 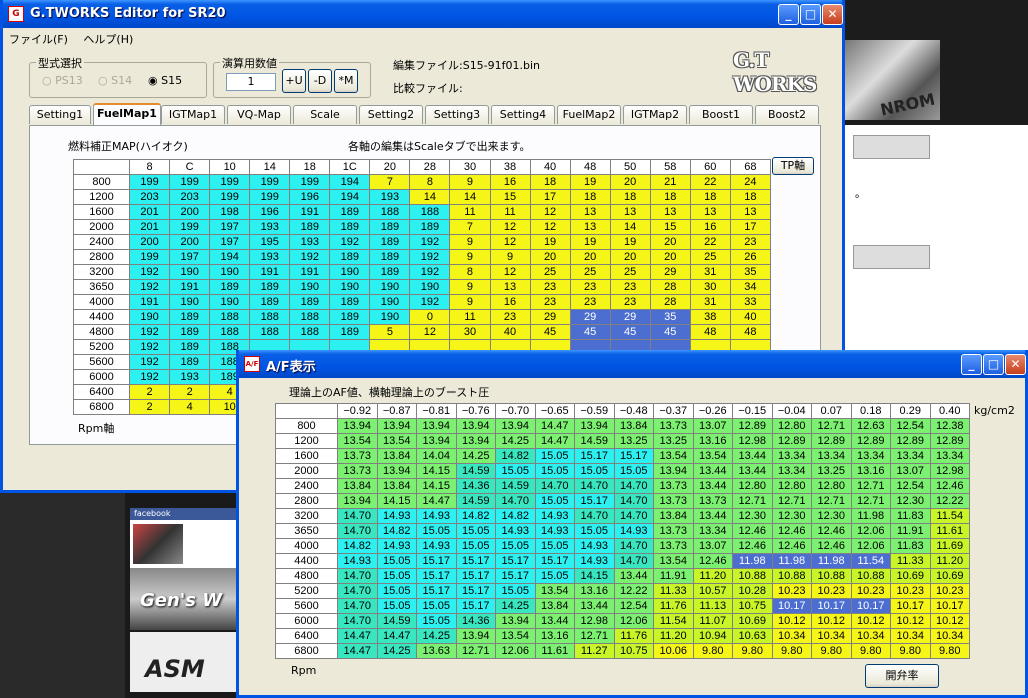 What do you see at coordinates (831, 516) in the screenshot?
I see `map-cell: 12.30` at bounding box center [831, 516].